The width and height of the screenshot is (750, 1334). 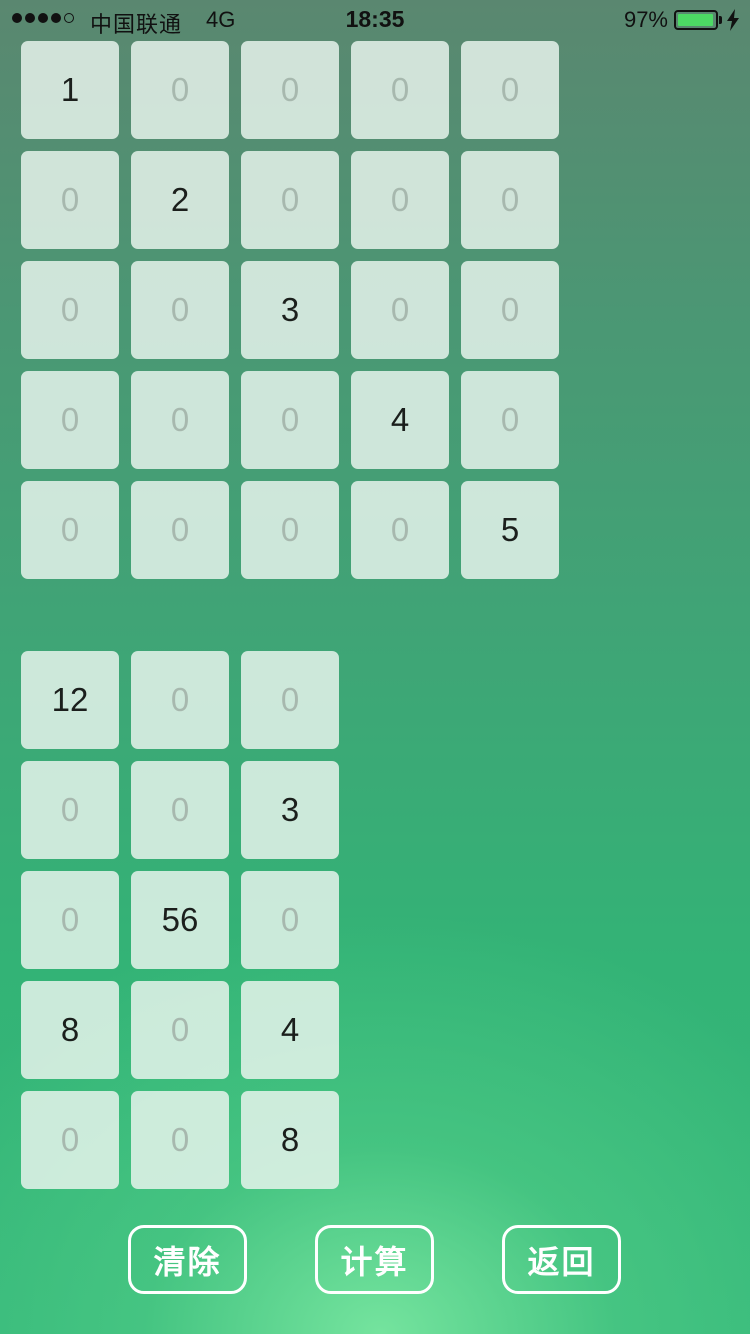 I want to click on clear-button: 清除, so click(x=187, y=1259).